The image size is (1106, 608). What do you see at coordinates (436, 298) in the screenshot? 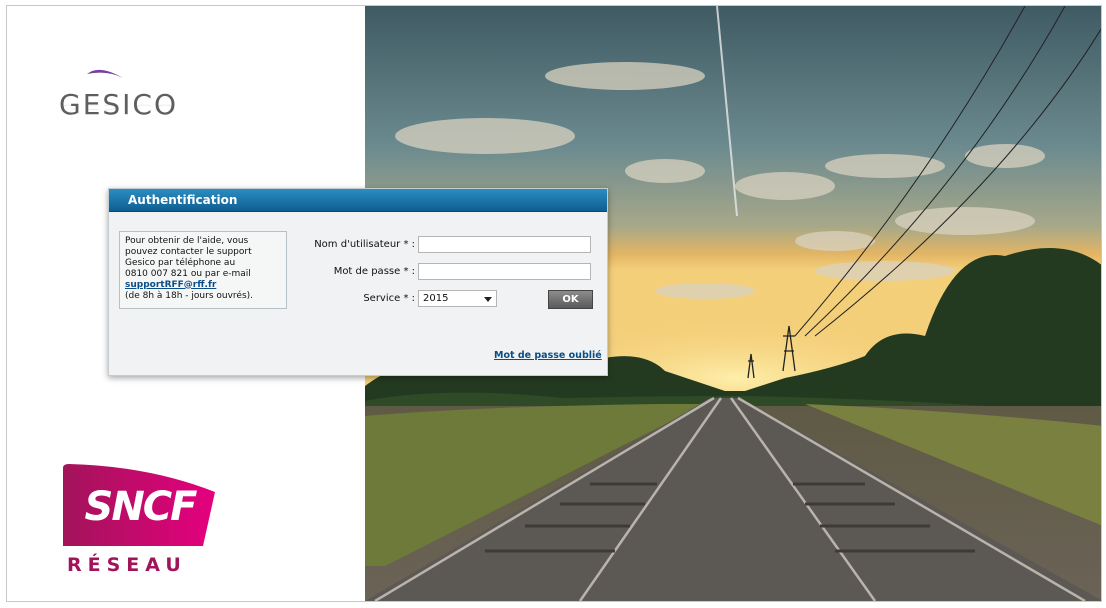
I see `service-selected-value: 2015` at bounding box center [436, 298].